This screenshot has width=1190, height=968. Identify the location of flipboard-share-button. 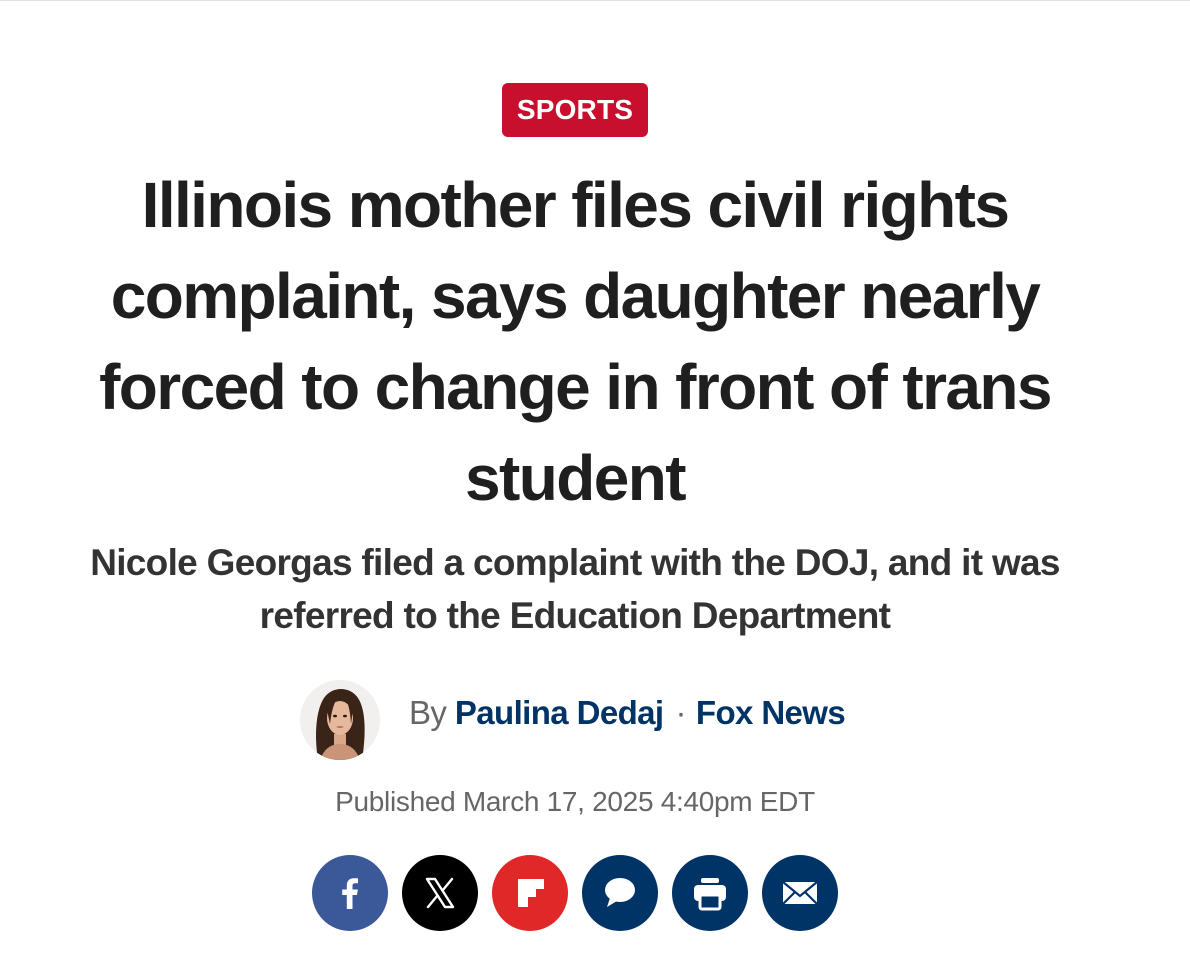
(530, 893).